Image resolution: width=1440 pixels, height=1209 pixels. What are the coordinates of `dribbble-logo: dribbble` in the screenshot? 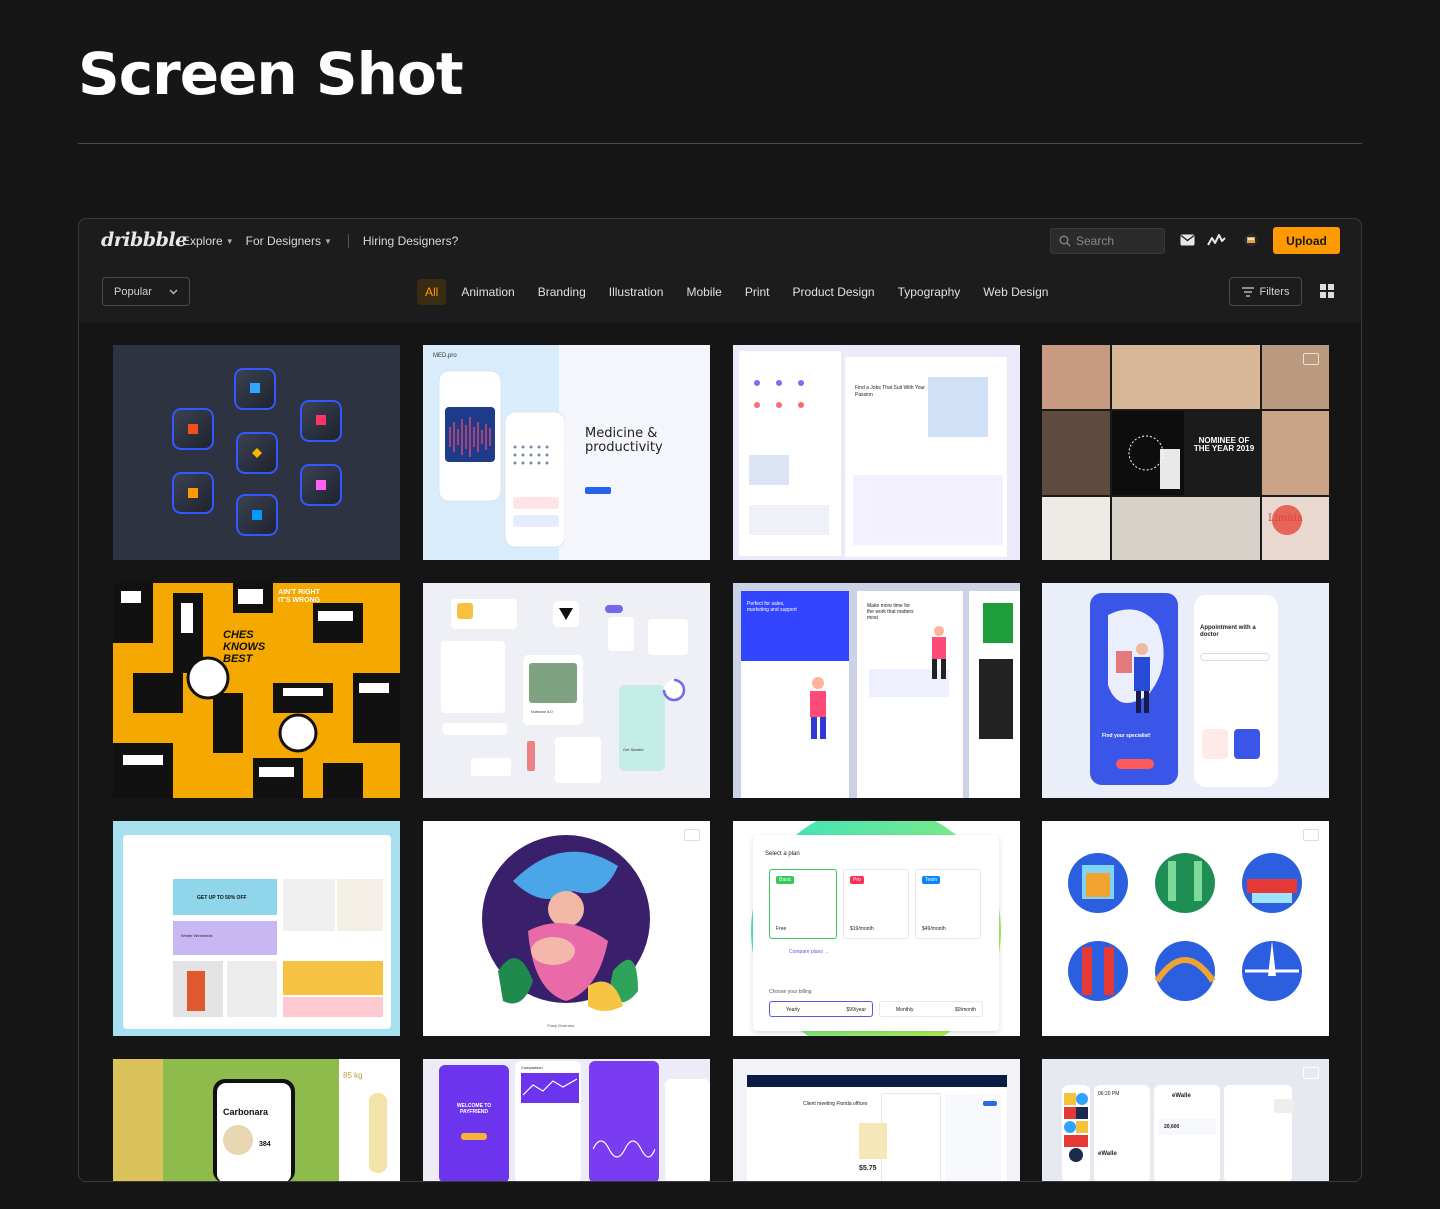 It's located at (144, 240).